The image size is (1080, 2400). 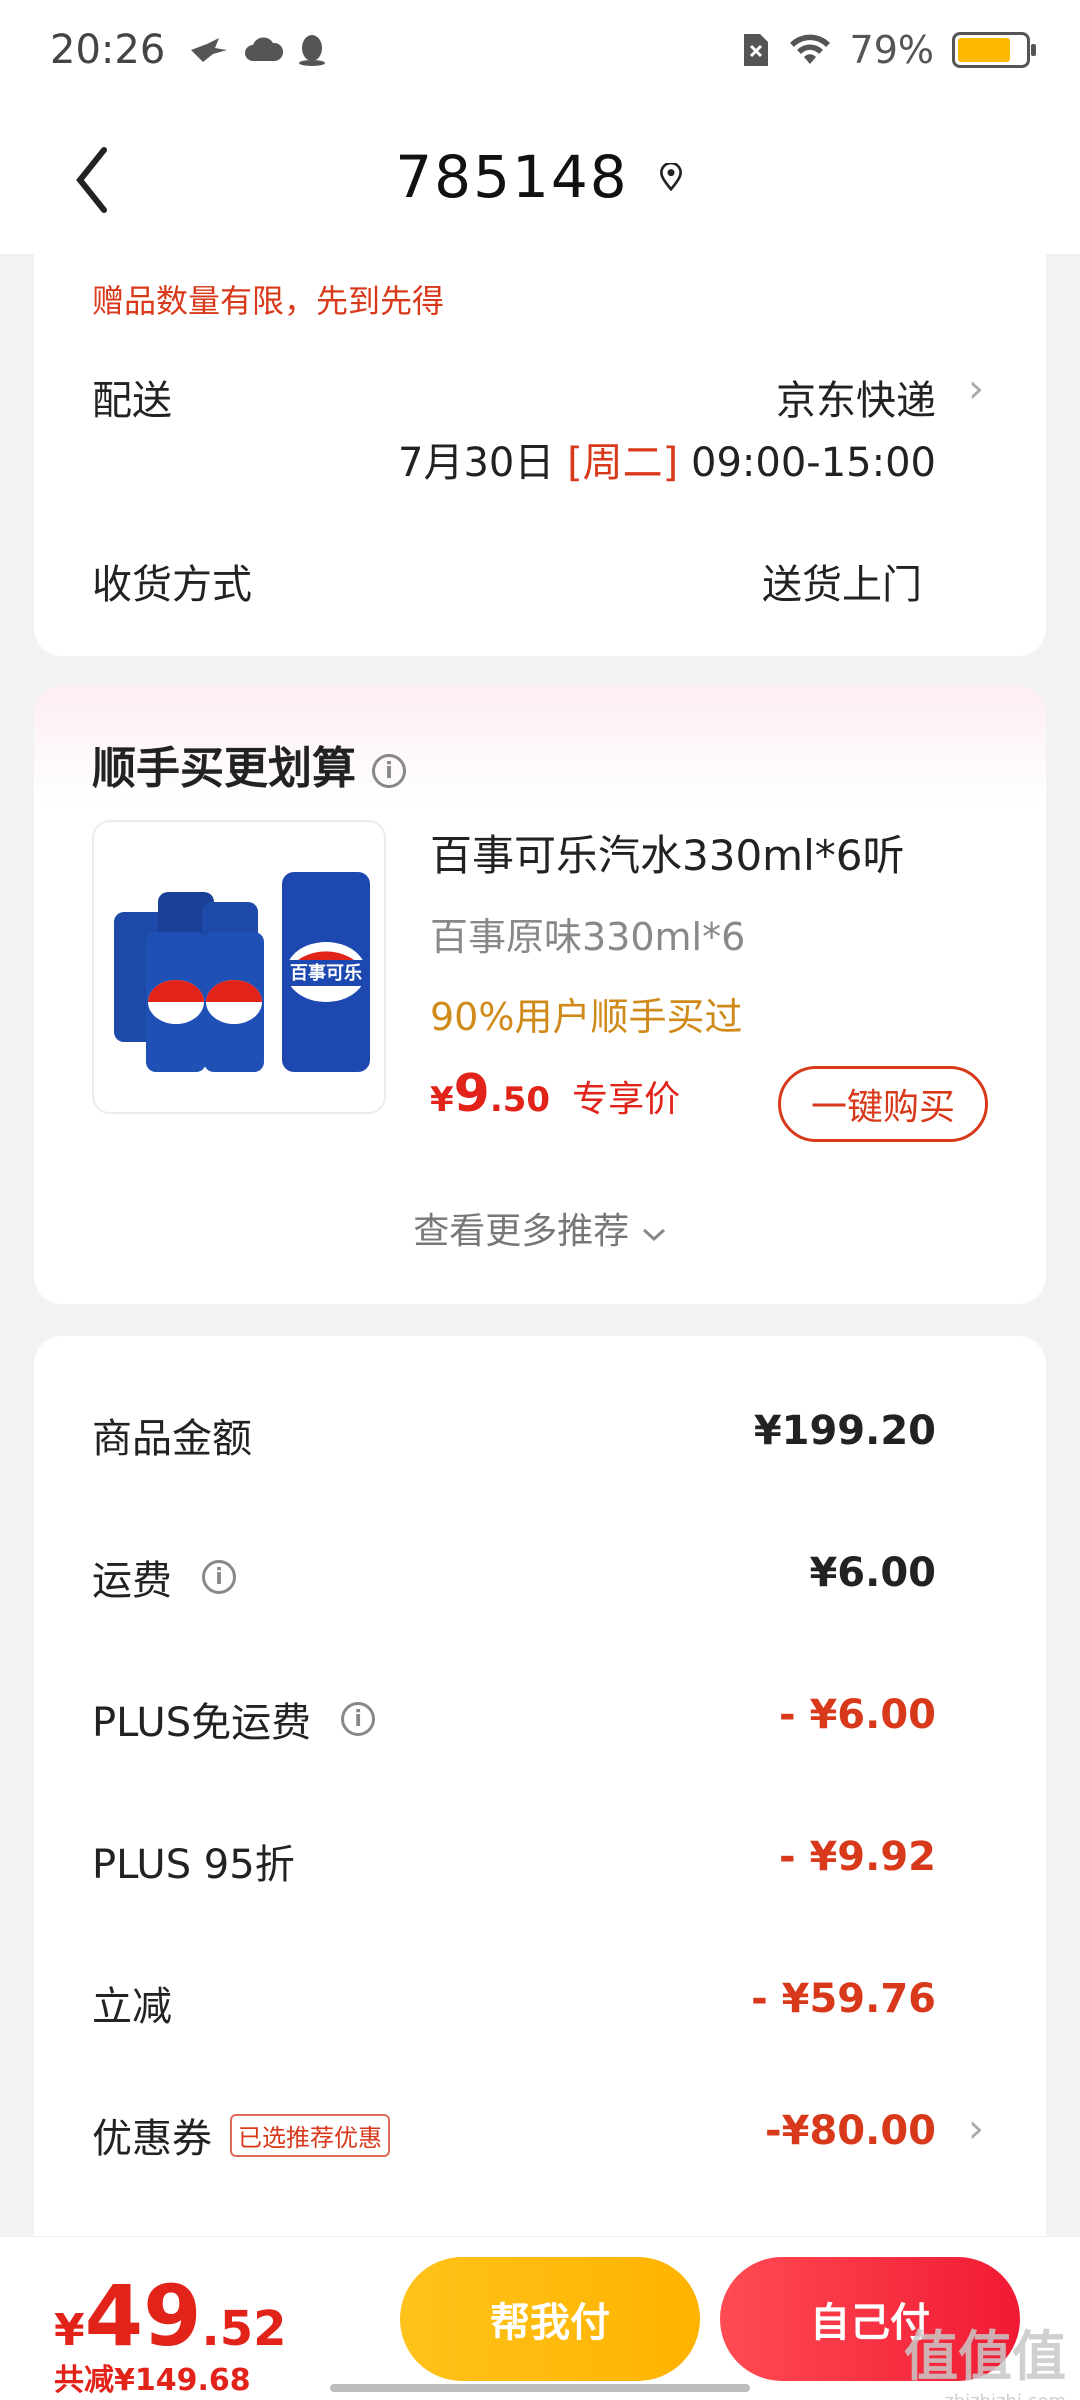 I want to click on product-image: 百事可乐, so click(x=239, y=967).